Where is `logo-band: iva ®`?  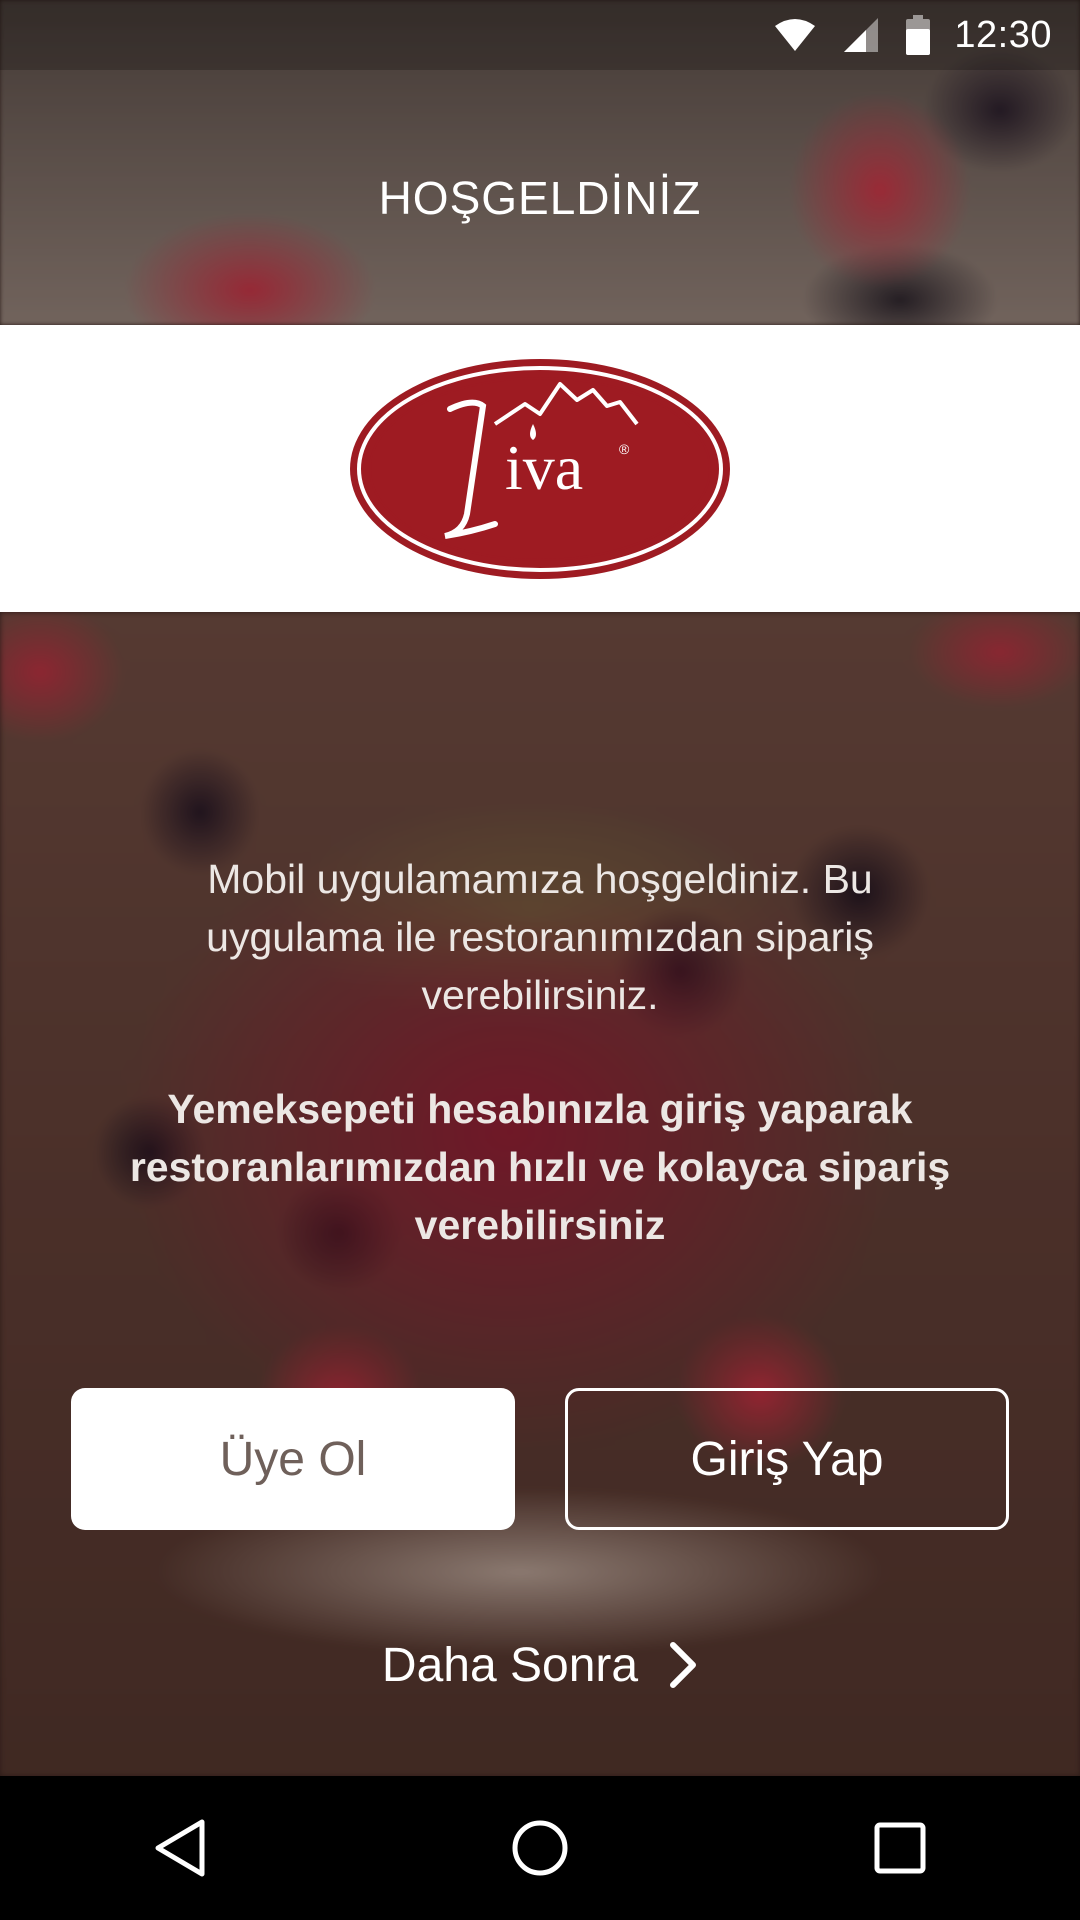
logo-band: iva ® is located at coordinates (540, 468).